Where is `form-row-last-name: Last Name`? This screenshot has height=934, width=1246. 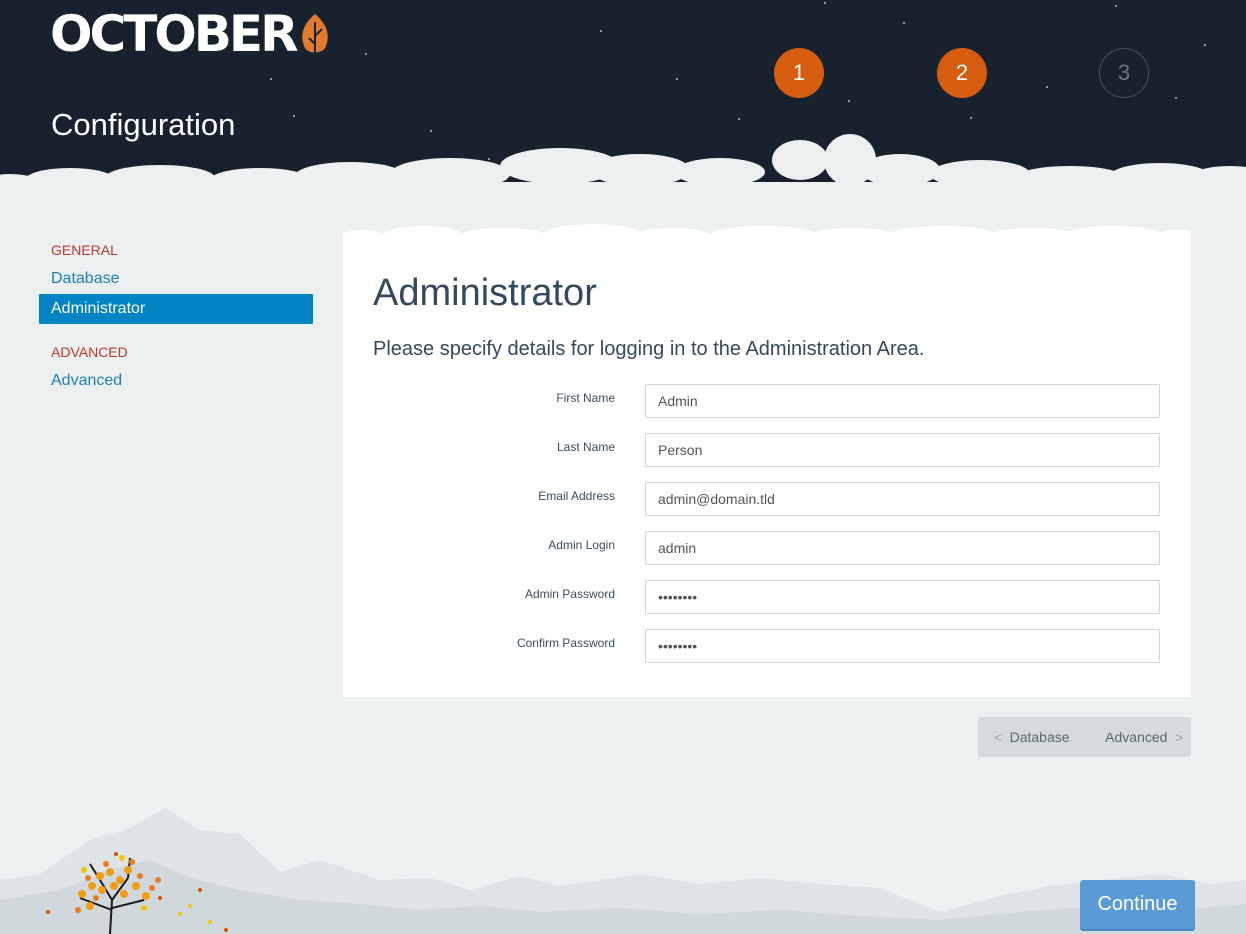
form-row-last-name: Last Name is located at coordinates (767, 450).